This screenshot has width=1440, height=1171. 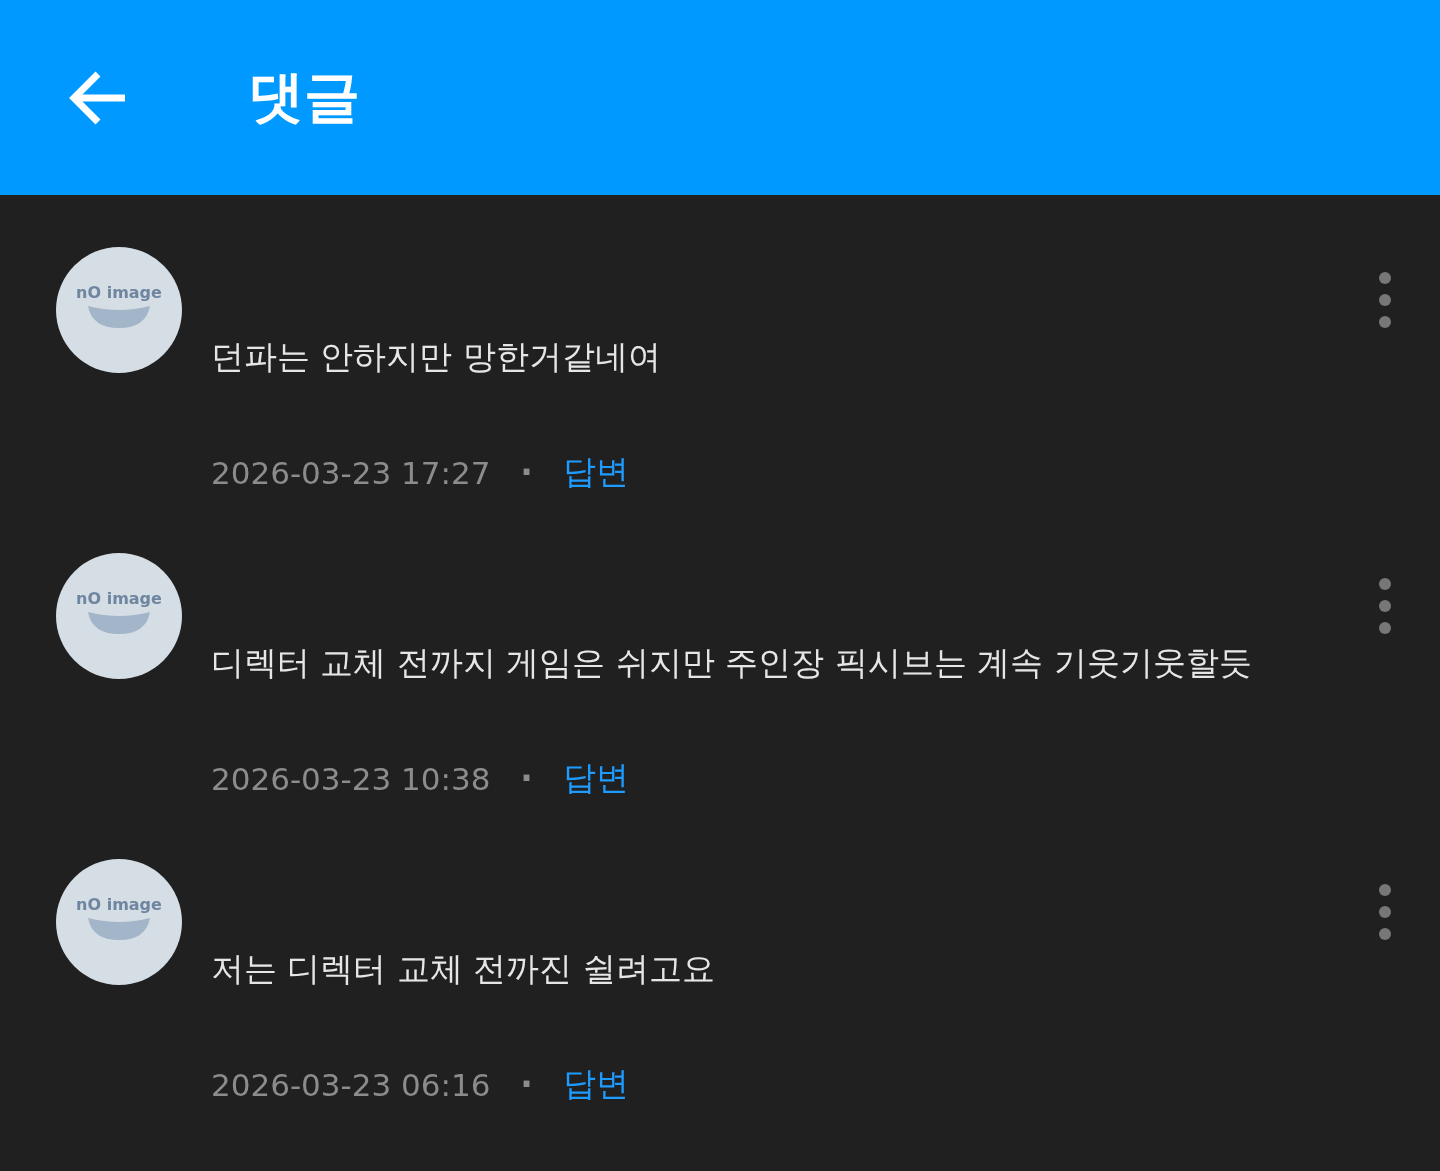 What do you see at coordinates (351, 778) in the screenshot?
I see `comment-date: 2026-03-23 10:38` at bounding box center [351, 778].